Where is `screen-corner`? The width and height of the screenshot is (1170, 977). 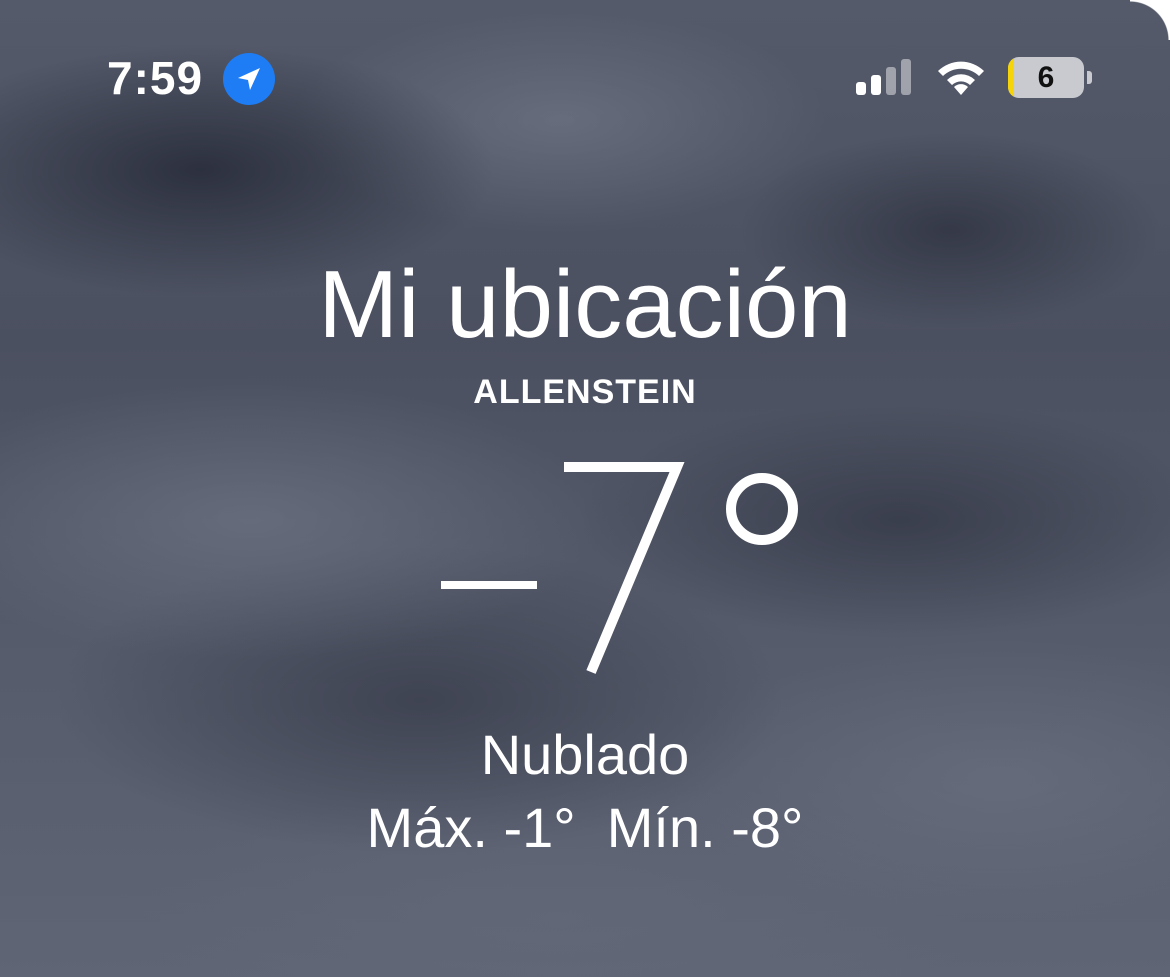 screen-corner is located at coordinates (1150, 20).